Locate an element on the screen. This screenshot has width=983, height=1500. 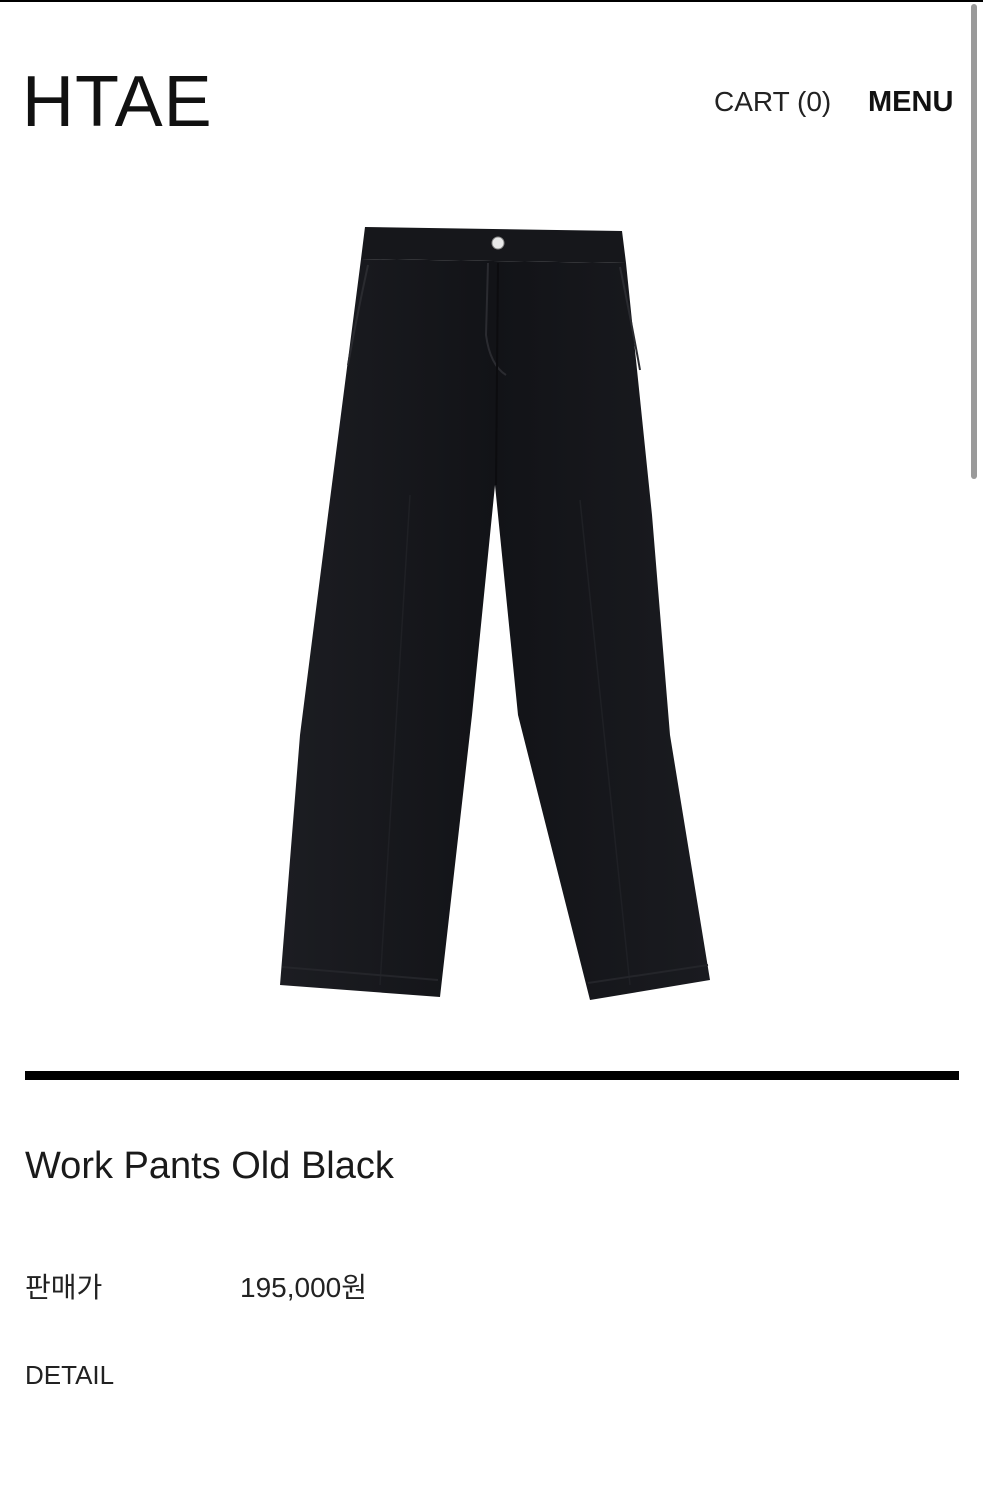
detail-link: DETAIL is located at coordinates (69, 1375).